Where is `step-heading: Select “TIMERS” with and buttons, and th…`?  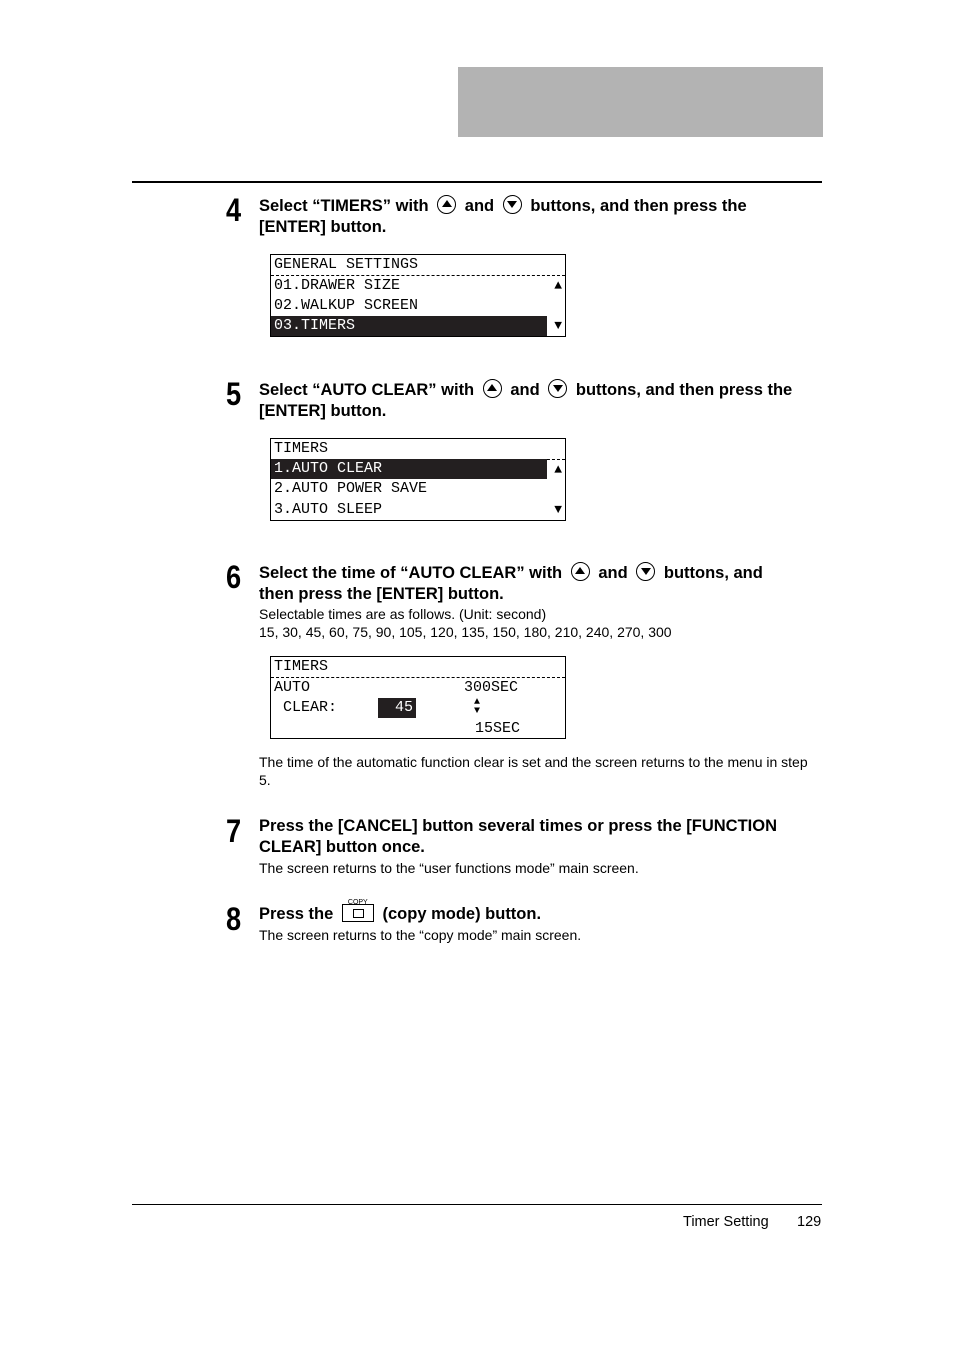 step-heading: Select “TIMERS” with and buttons, and th… is located at coordinates (503, 215).